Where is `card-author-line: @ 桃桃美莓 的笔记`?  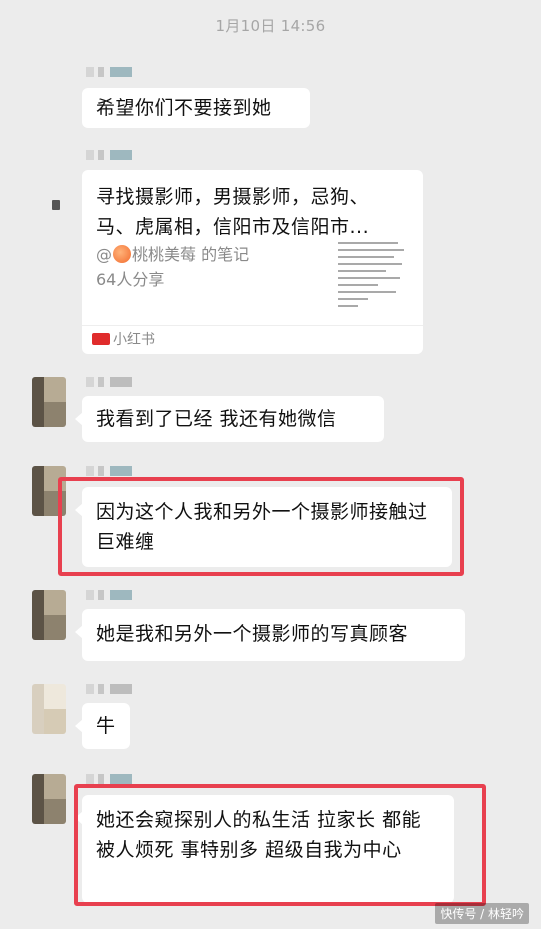
card-author-line: @ 桃桃美莓 的笔记 is located at coordinates (173, 254).